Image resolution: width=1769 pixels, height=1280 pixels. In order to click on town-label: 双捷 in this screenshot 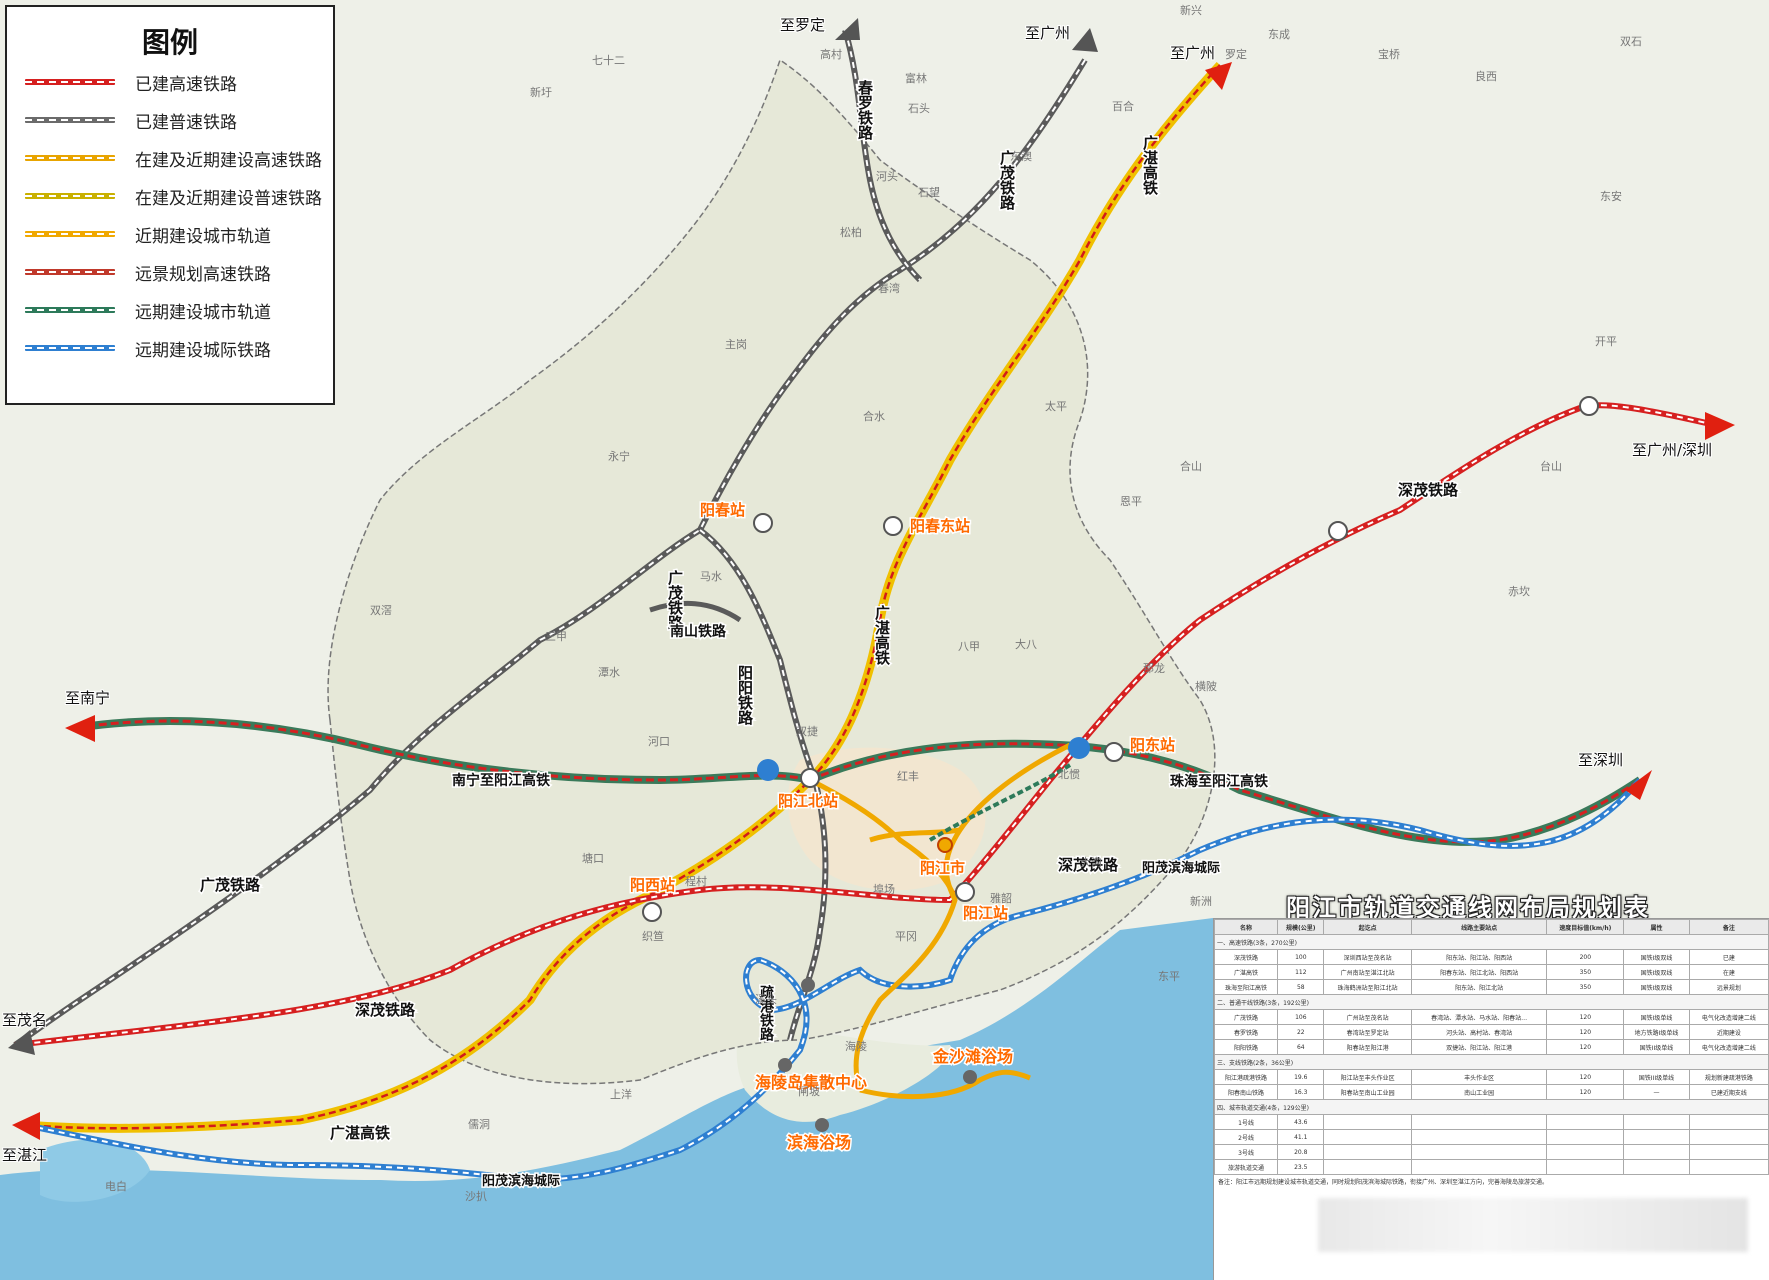, I will do `click(807, 731)`.